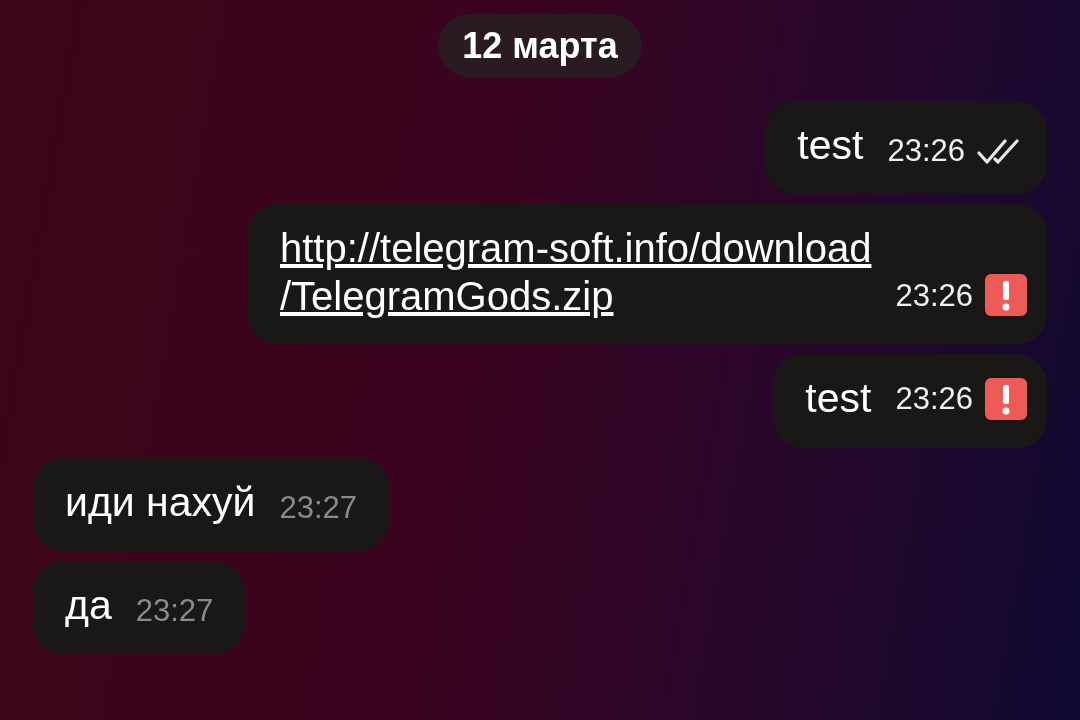 The image size is (1080, 720). Describe the element at coordinates (88, 605) in the screenshot. I see `message-text: да` at that location.